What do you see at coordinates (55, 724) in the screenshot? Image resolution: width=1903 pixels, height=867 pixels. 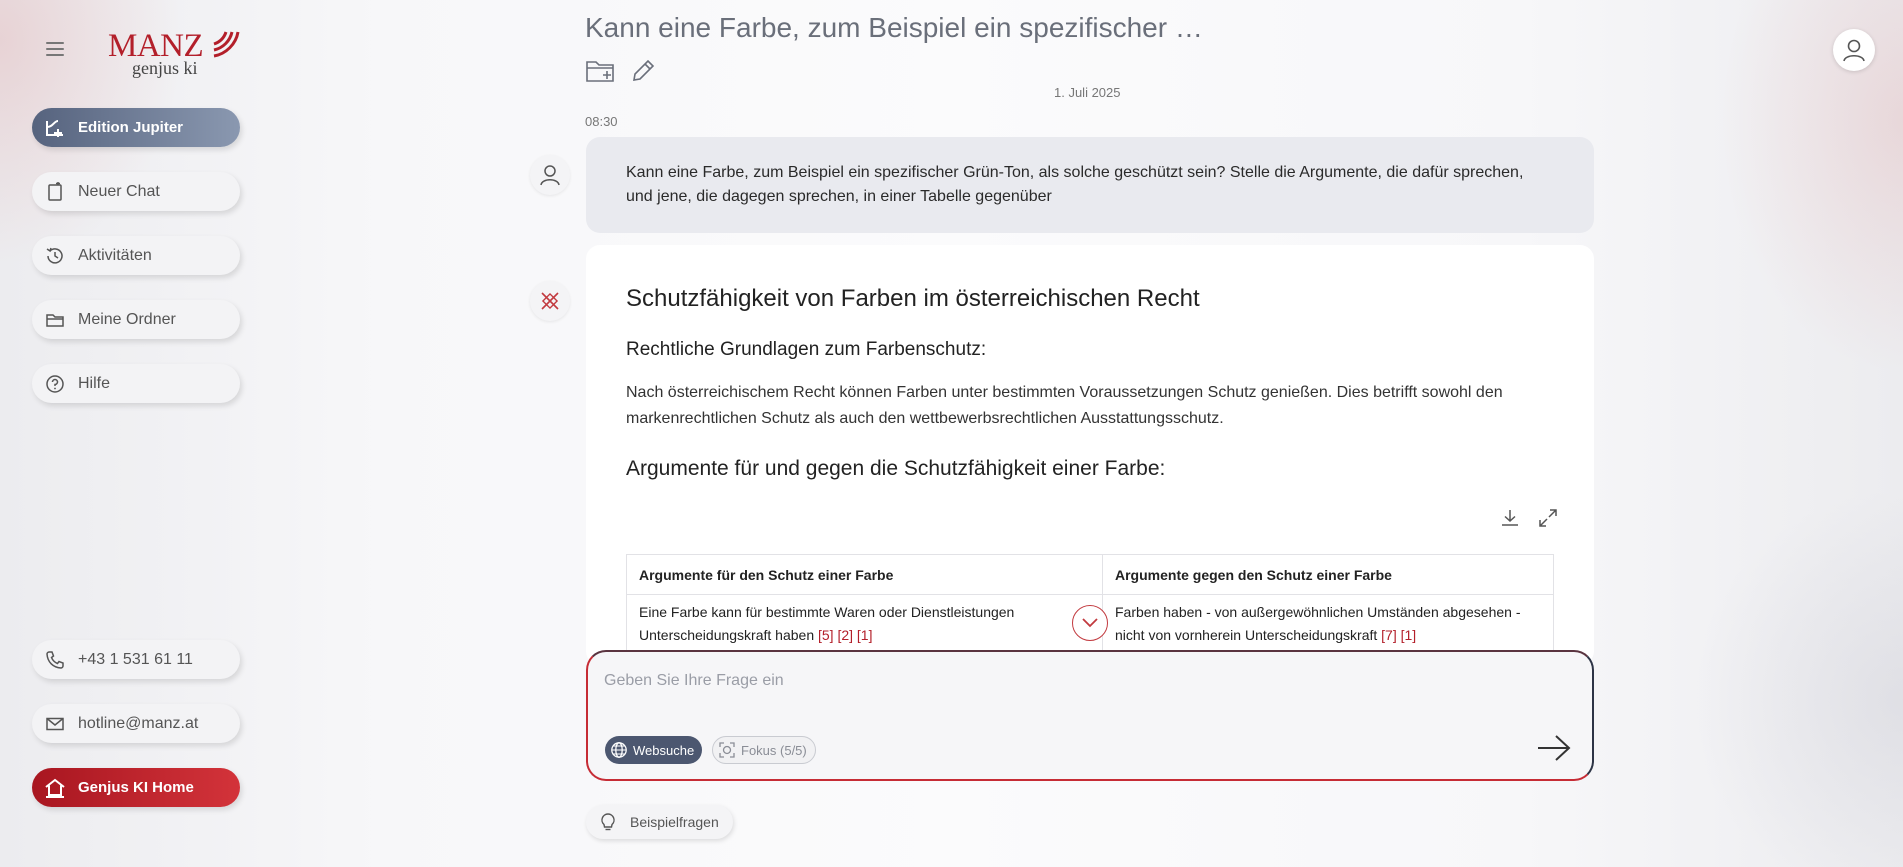 I see `mail-icon` at bounding box center [55, 724].